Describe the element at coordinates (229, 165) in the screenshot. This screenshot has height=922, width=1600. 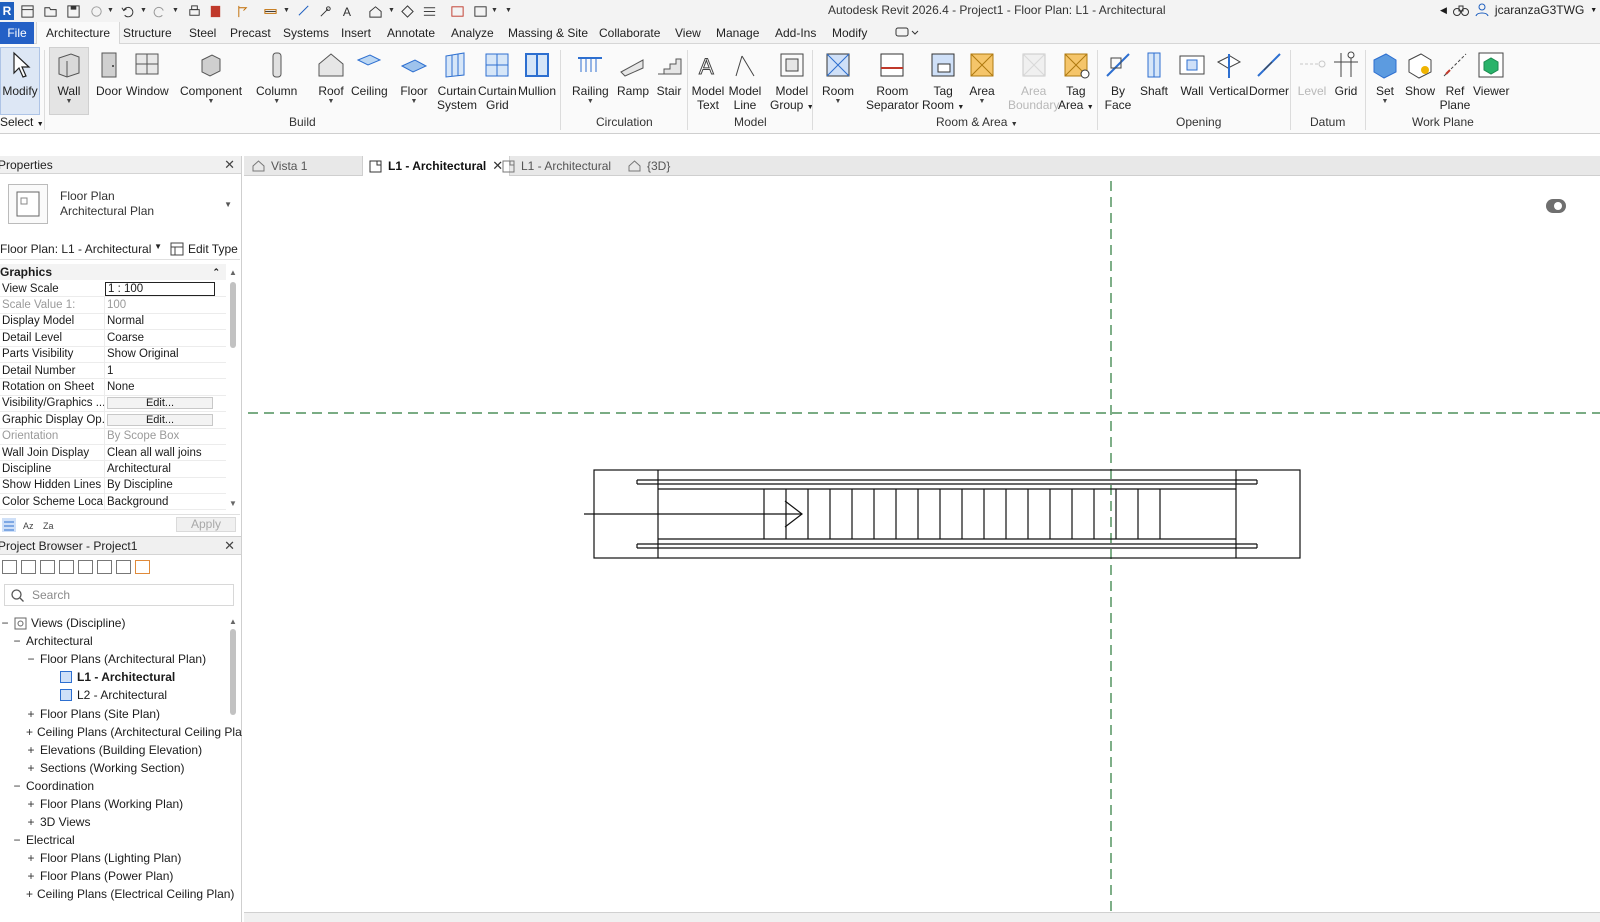
I see `close-icon: ✕` at that location.